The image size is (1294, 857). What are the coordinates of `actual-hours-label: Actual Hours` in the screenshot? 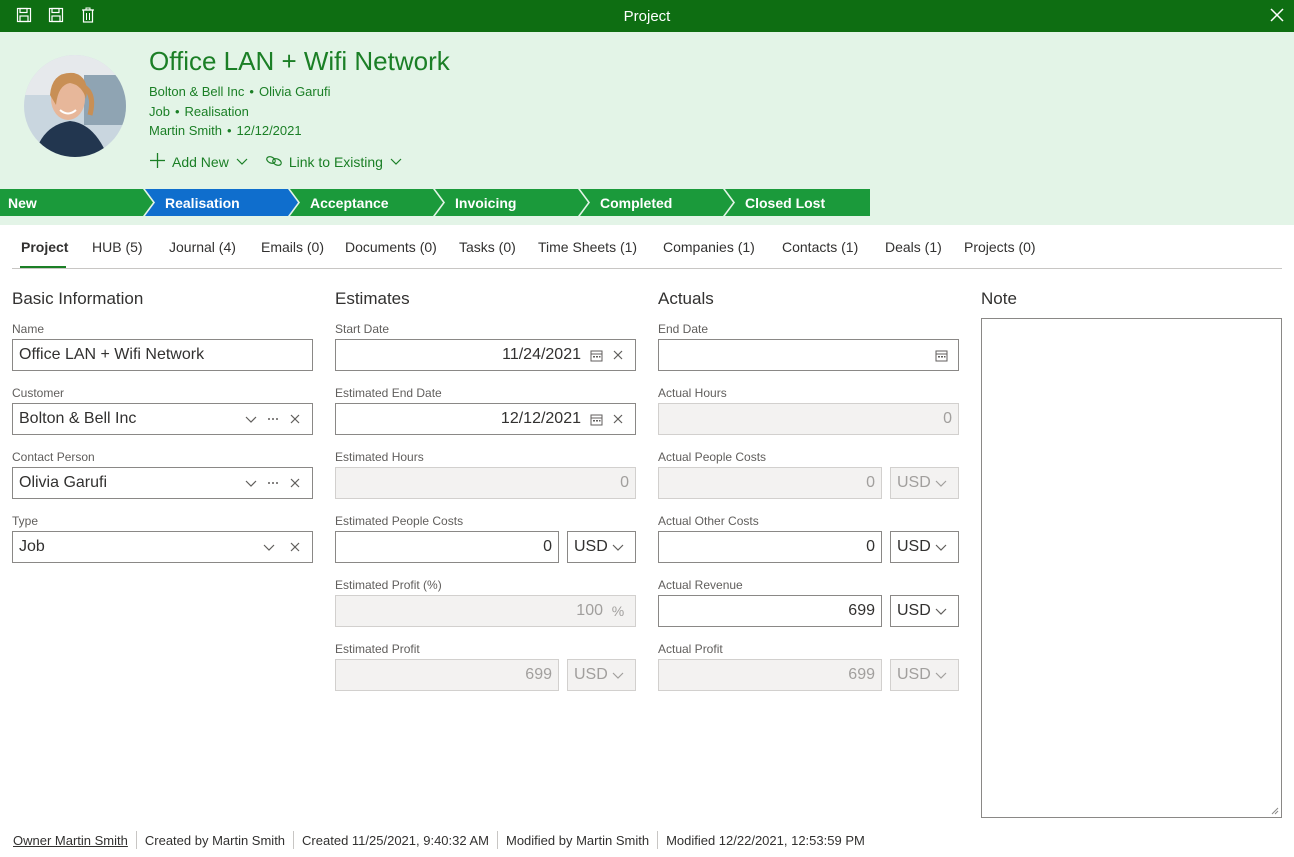 It's located at (692, 393).